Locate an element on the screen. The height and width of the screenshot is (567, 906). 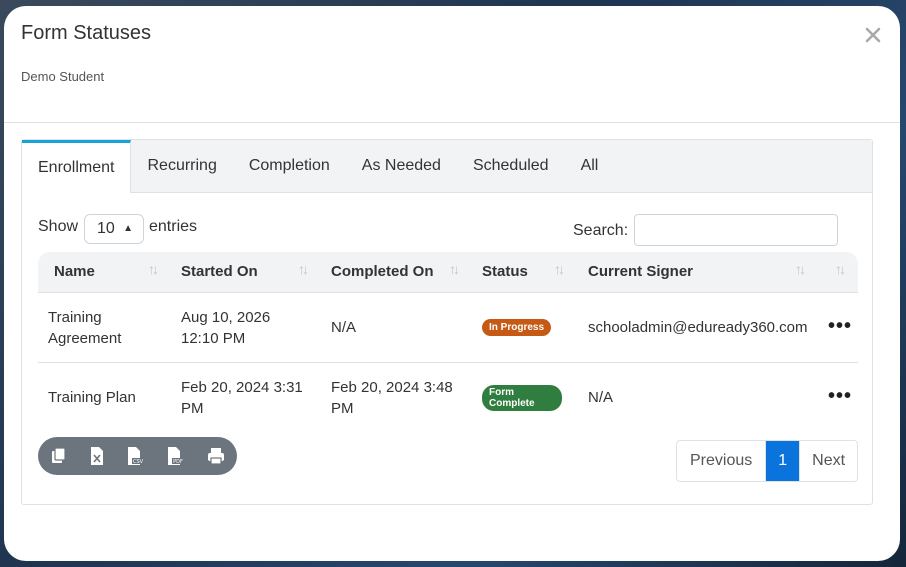
tab-all: All is located at coordinates (590, 166).